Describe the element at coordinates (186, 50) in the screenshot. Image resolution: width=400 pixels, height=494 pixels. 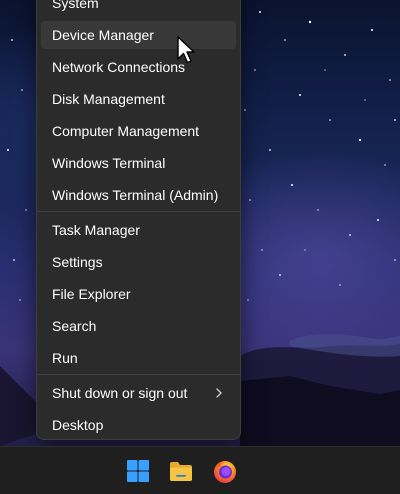
I see `mouse-pointer-icon` at that location.